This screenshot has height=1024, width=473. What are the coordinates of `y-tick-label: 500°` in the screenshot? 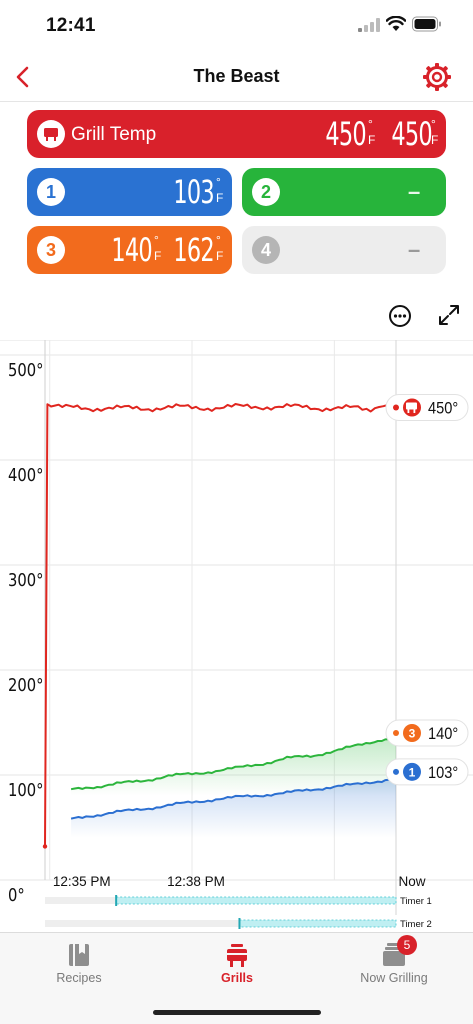 It's located at (26, 370).